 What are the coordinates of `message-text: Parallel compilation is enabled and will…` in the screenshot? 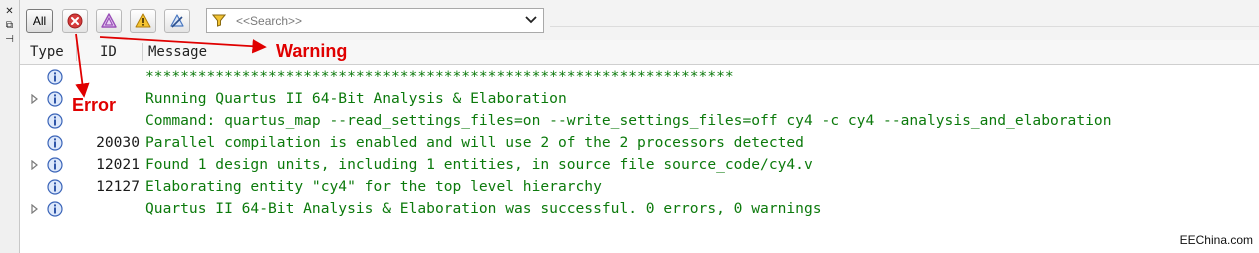 It's located at (474, 142).